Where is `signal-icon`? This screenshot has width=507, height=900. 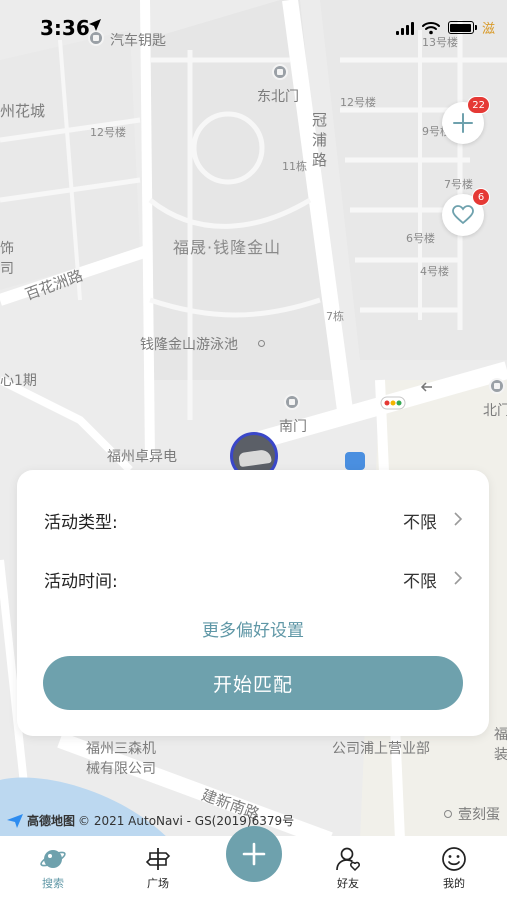
signal-icon is located at coordinates (404, 28).